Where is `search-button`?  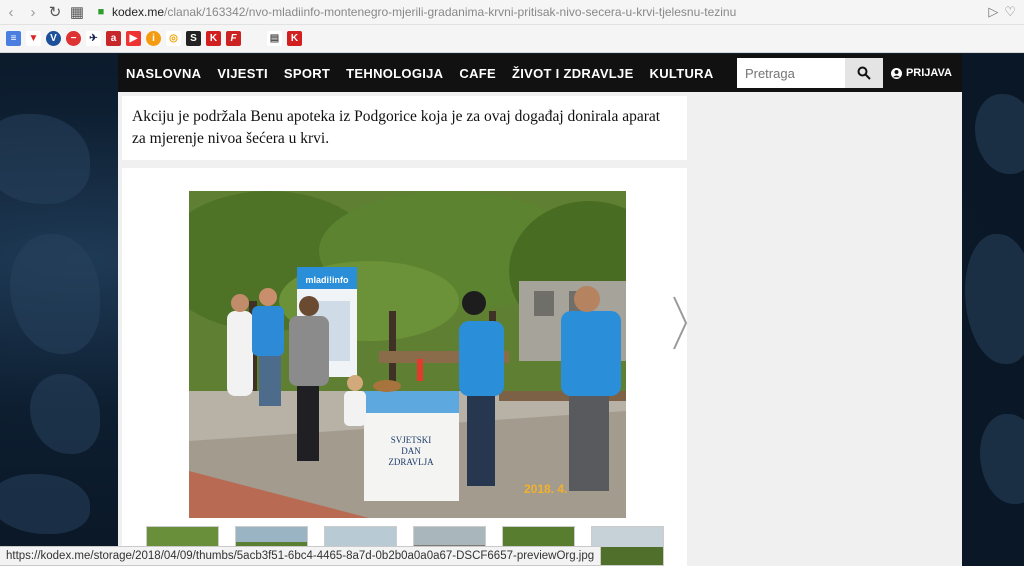 search-button is located at coordinates (863, 73).